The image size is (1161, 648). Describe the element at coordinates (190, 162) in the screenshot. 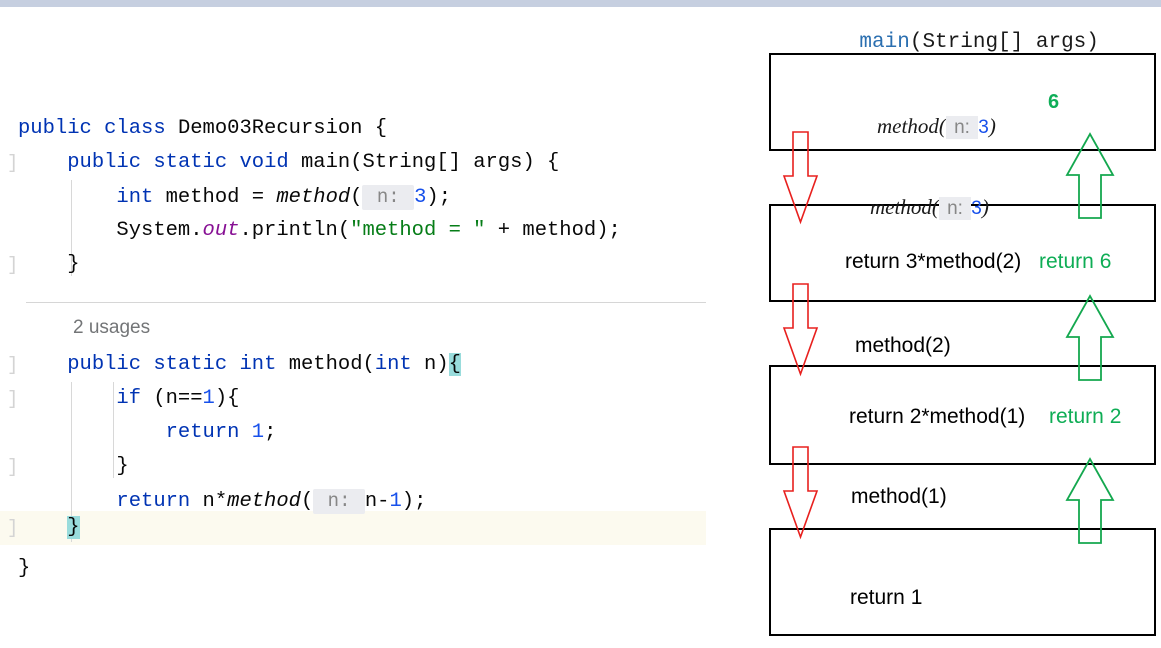

I see `code-token: static` at that location.